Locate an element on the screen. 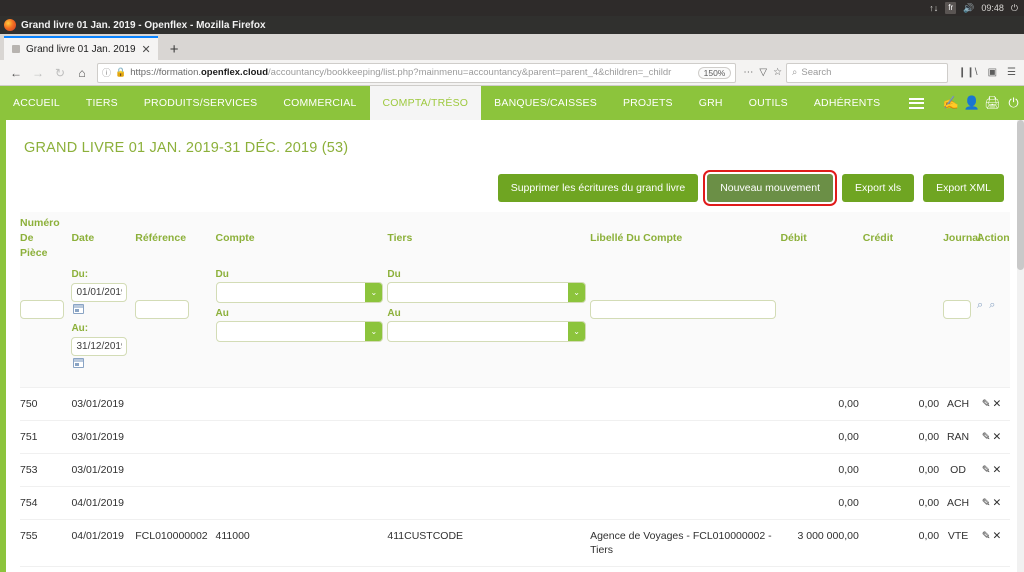 The image size is (1024, 572). nav-item-tiers: TIERS is located at coordinates (102, 103).